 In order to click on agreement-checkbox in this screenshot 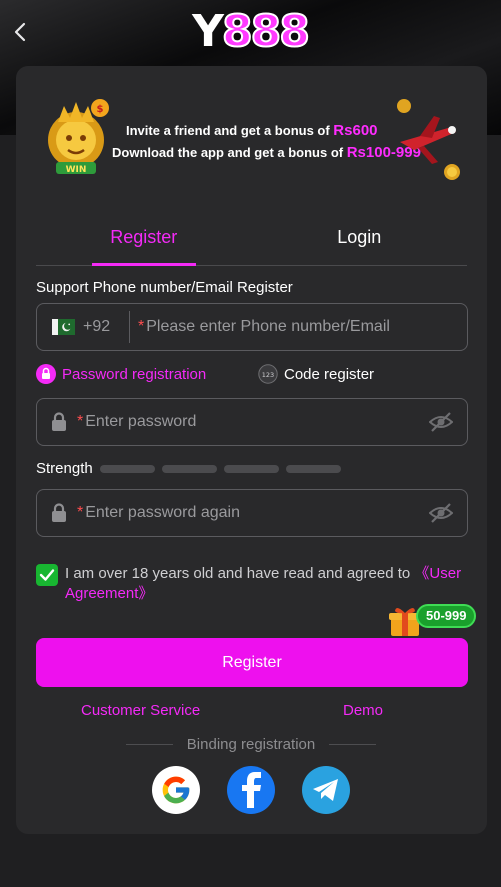, I will do `click(47, 575)`.